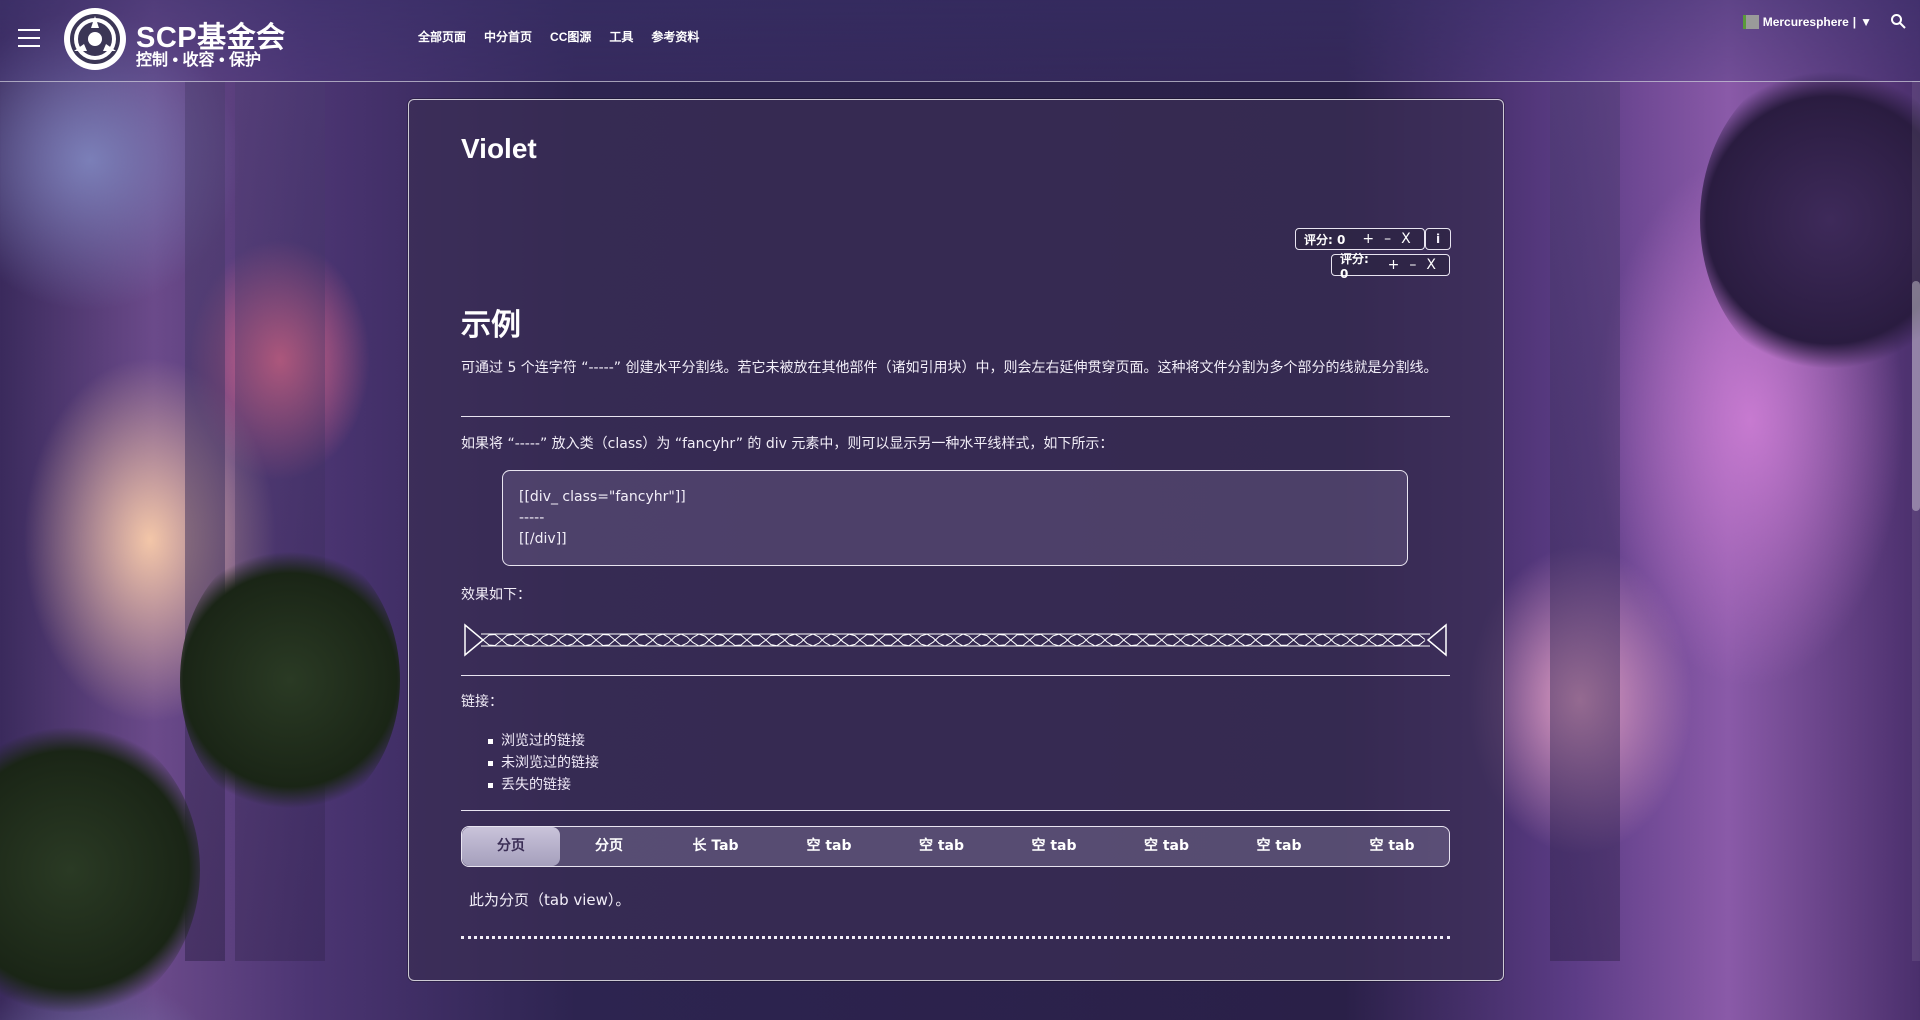  Describe the element at coordinates (602, 497) in the screenshot. I see `code-line: [[div_ class="fancyhr"]]` at that location.